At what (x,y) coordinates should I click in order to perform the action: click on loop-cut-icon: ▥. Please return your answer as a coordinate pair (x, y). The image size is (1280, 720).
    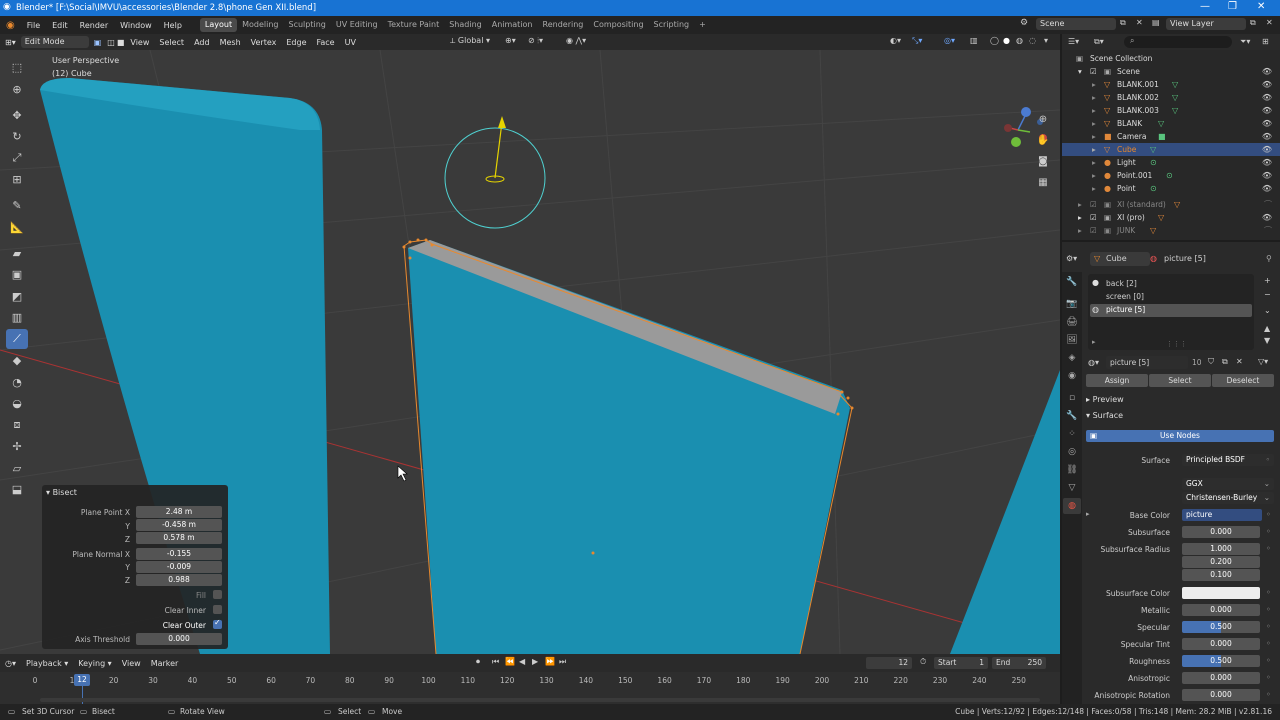
    Looking at the image, I should click on (17, 318).